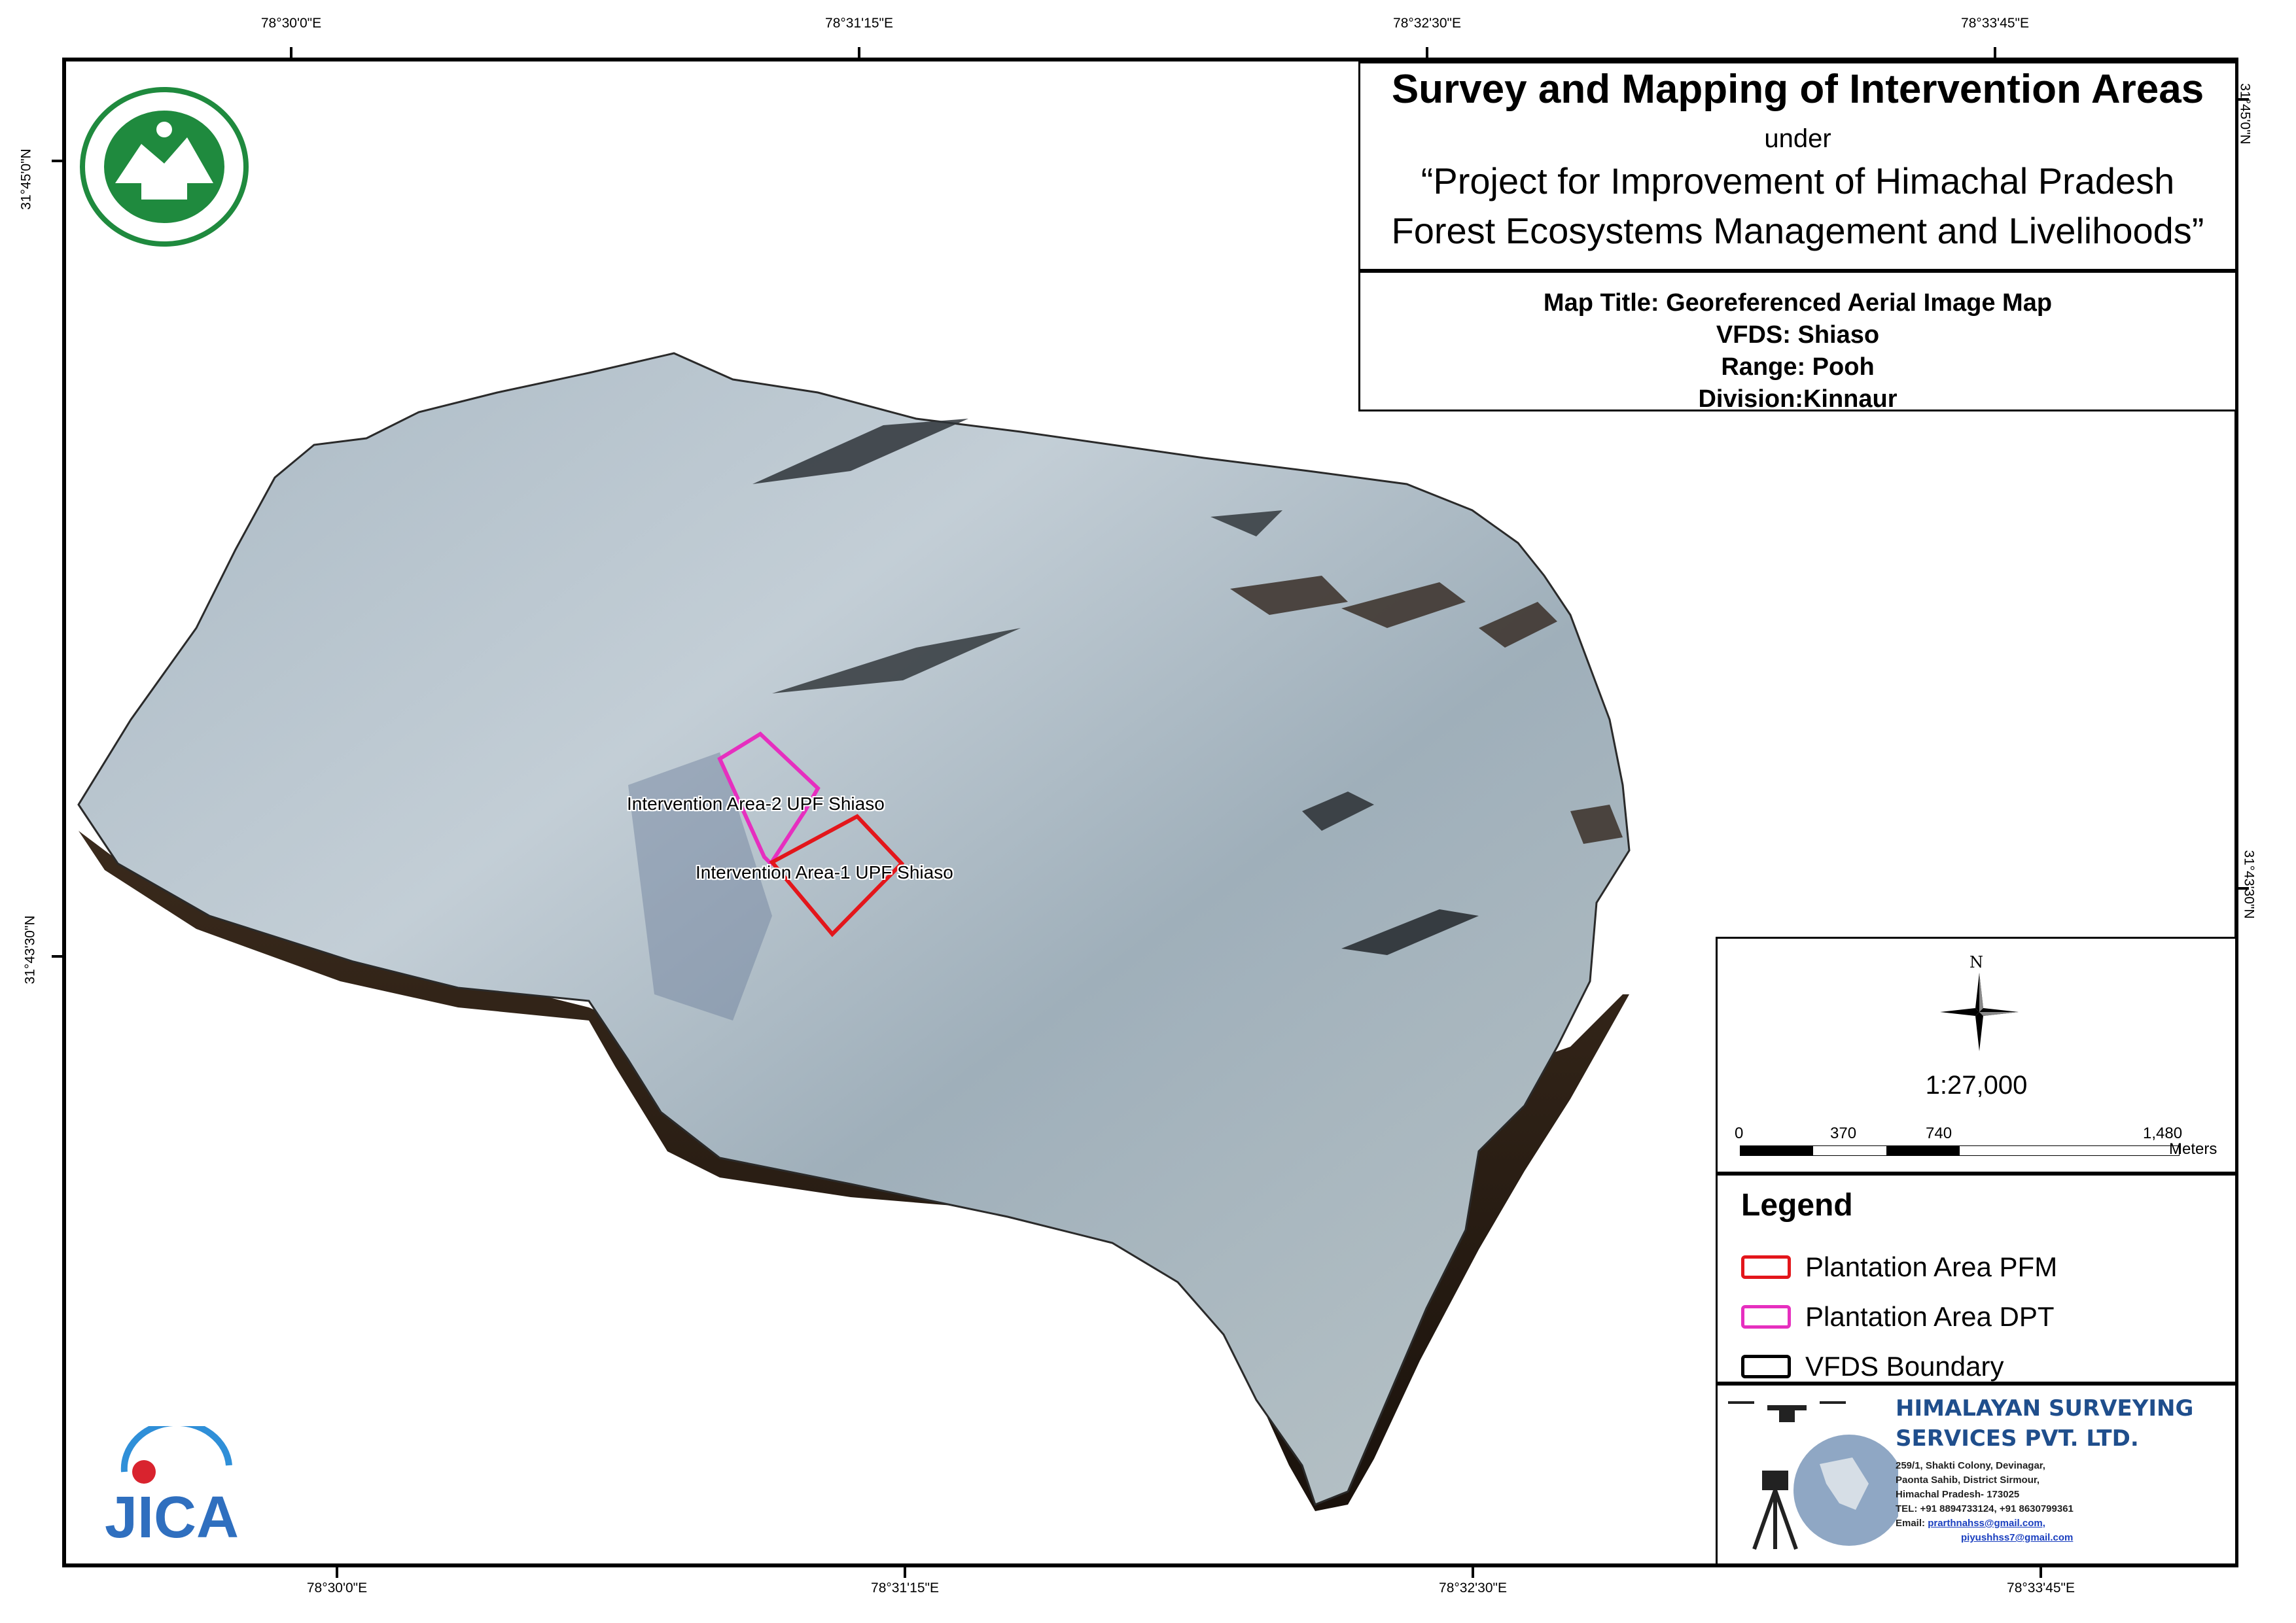 This screenshot has height=1623, width=2296. What do you see at coordinates (1986, 1524) in the screenshot?
I see `email-link-1: prarthnahss@gmail.com,` at bounding box center [1986, 1524].